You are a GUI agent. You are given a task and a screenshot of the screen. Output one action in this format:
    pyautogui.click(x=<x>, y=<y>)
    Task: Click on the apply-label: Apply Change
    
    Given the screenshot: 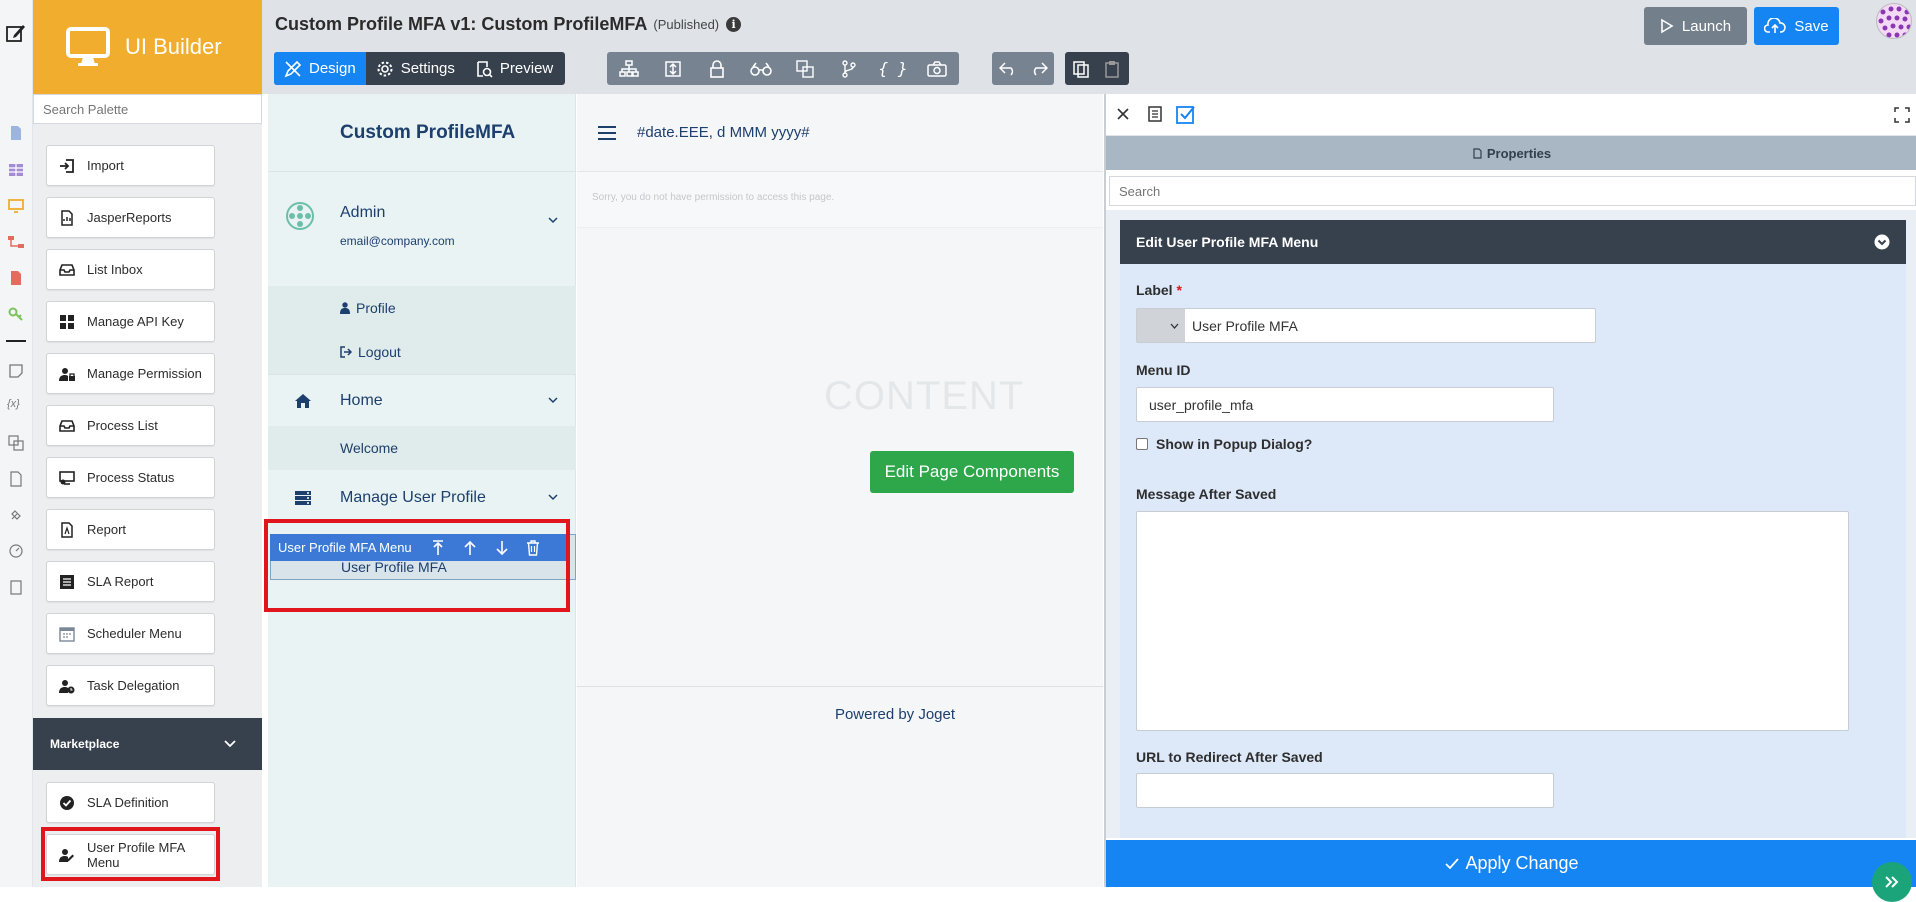 What is the action you would take?
    pyautogui.click(x=1522, y=863)
    